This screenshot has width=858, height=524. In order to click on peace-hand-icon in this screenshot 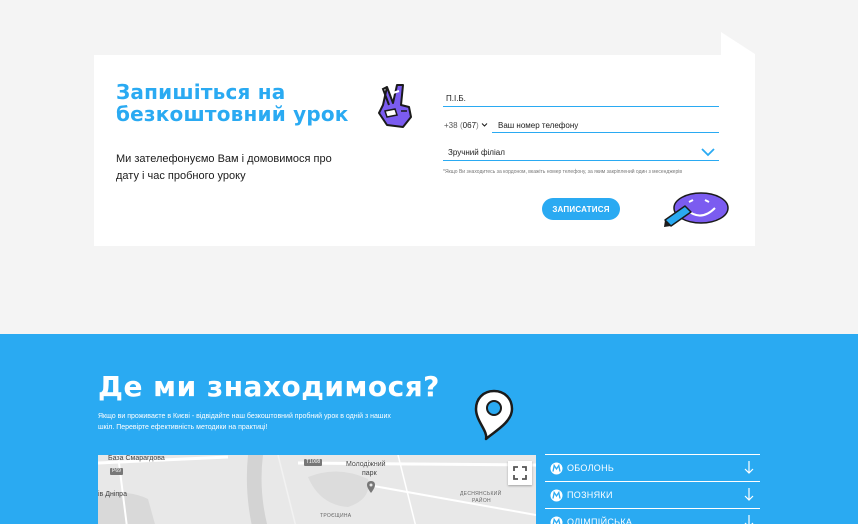, I will do `click(395, 106)`.